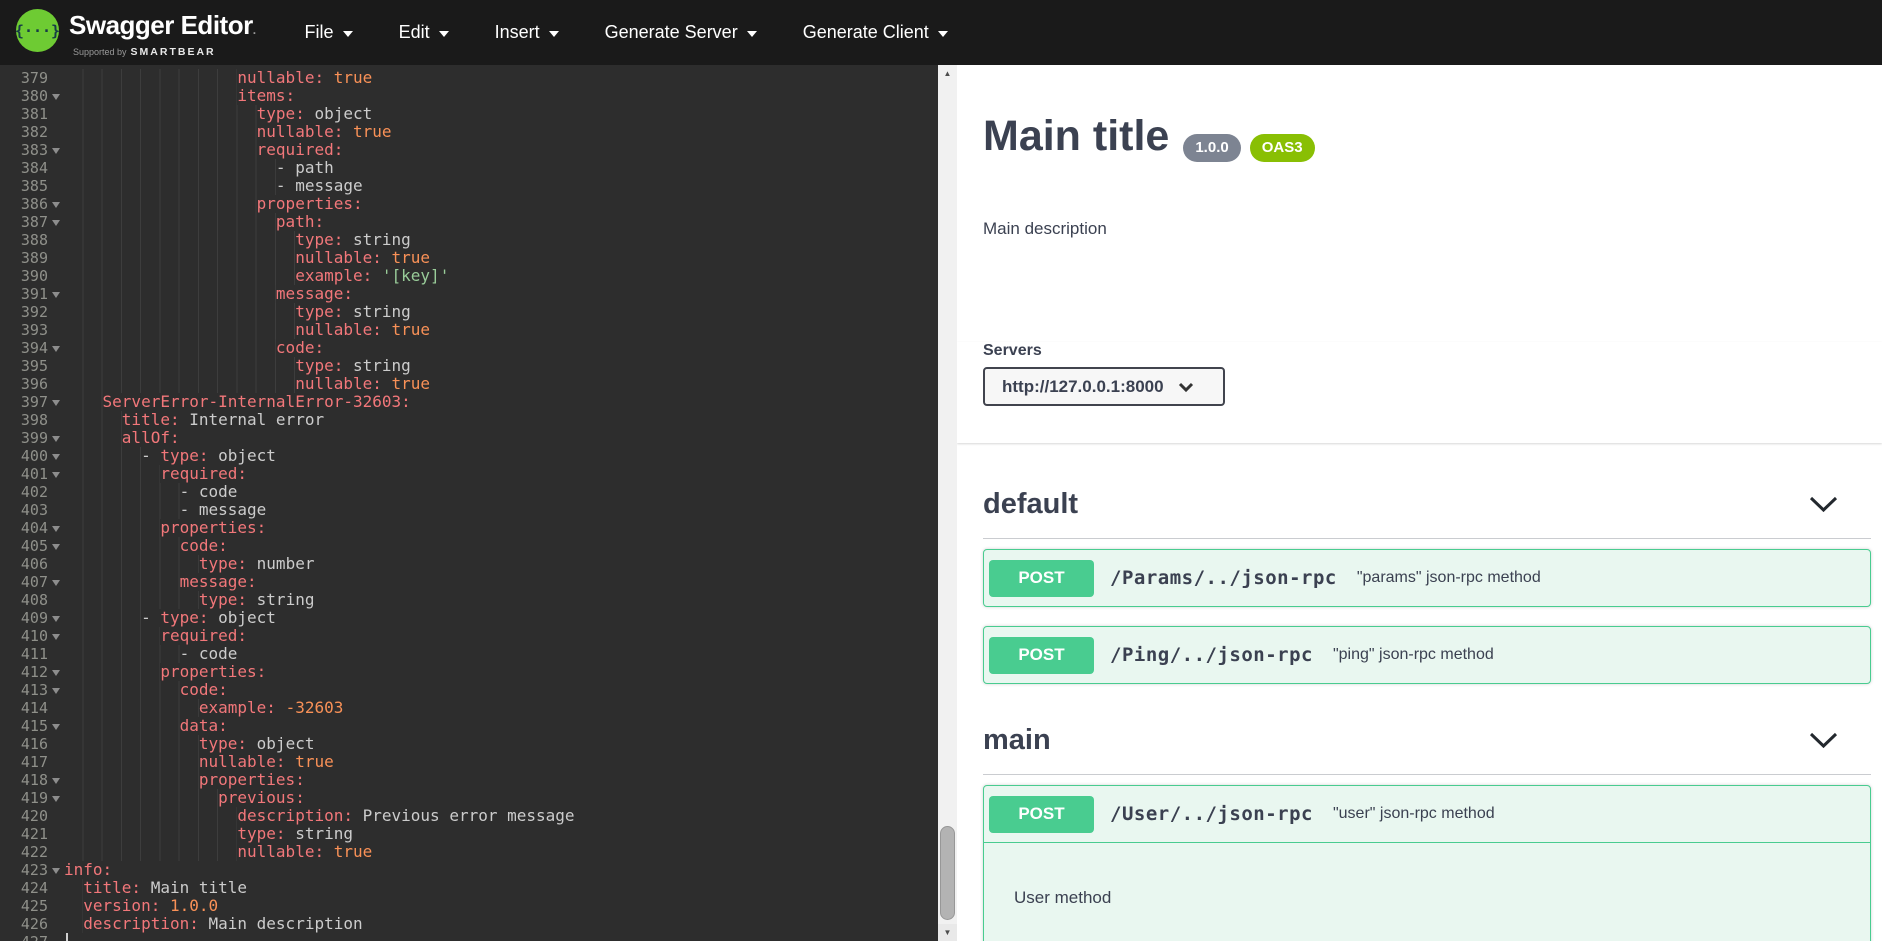 The height and width of the screenshot is (941, 1882). I want to click on menu-generate-client: Generate Client, so click(875, 32).